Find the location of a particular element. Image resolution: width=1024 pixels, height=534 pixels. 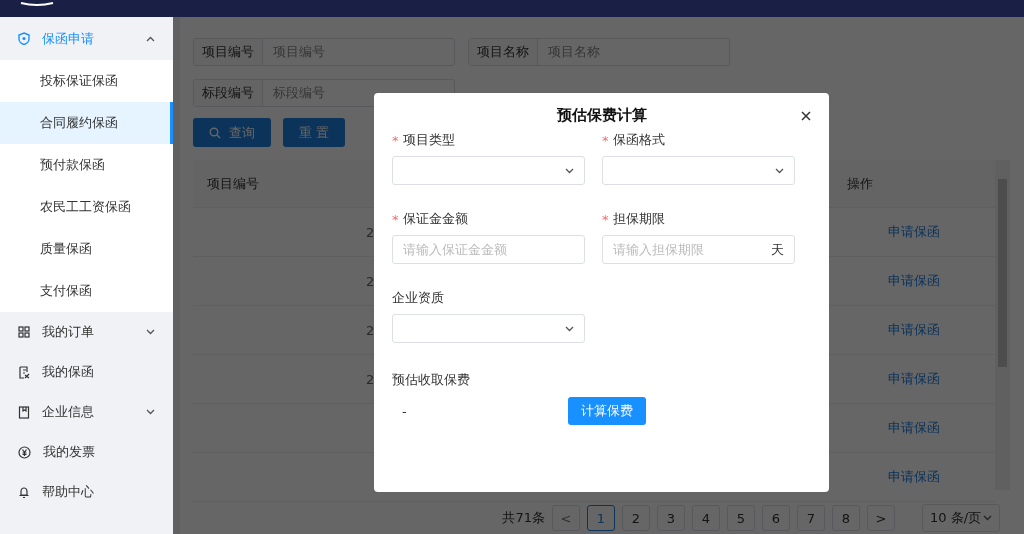

grid-icon is located at coordinates (24, 332).